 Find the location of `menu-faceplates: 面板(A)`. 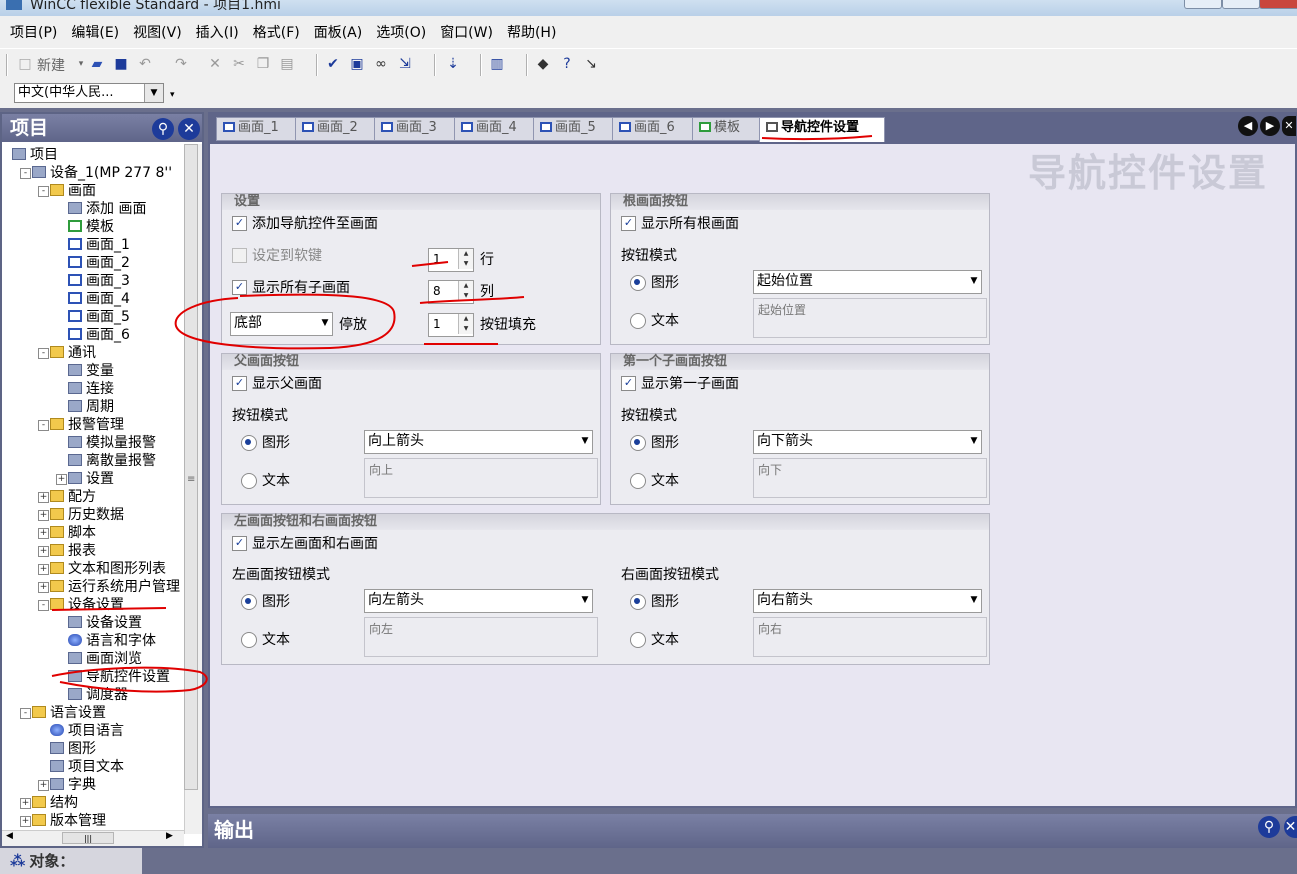

menu-faceplates: 面板(A) is located at coordinates (338, 32).